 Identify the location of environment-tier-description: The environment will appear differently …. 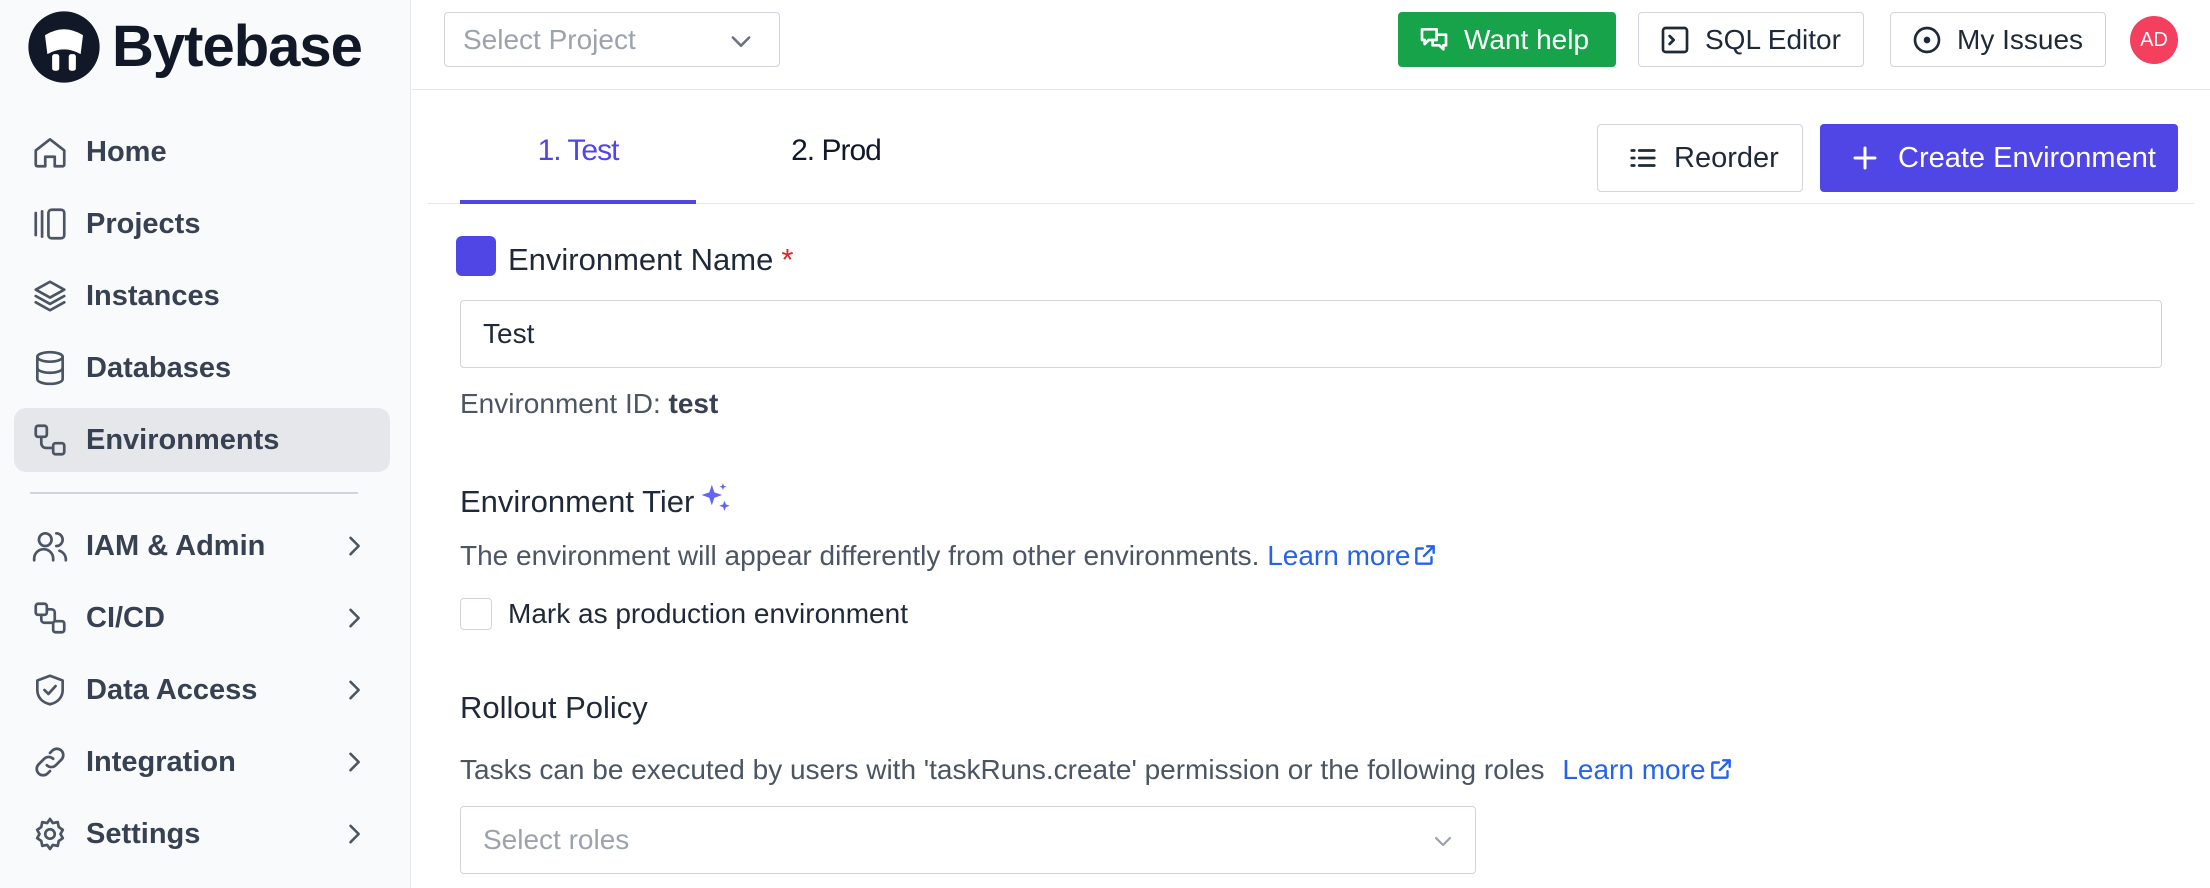
(949, 556).